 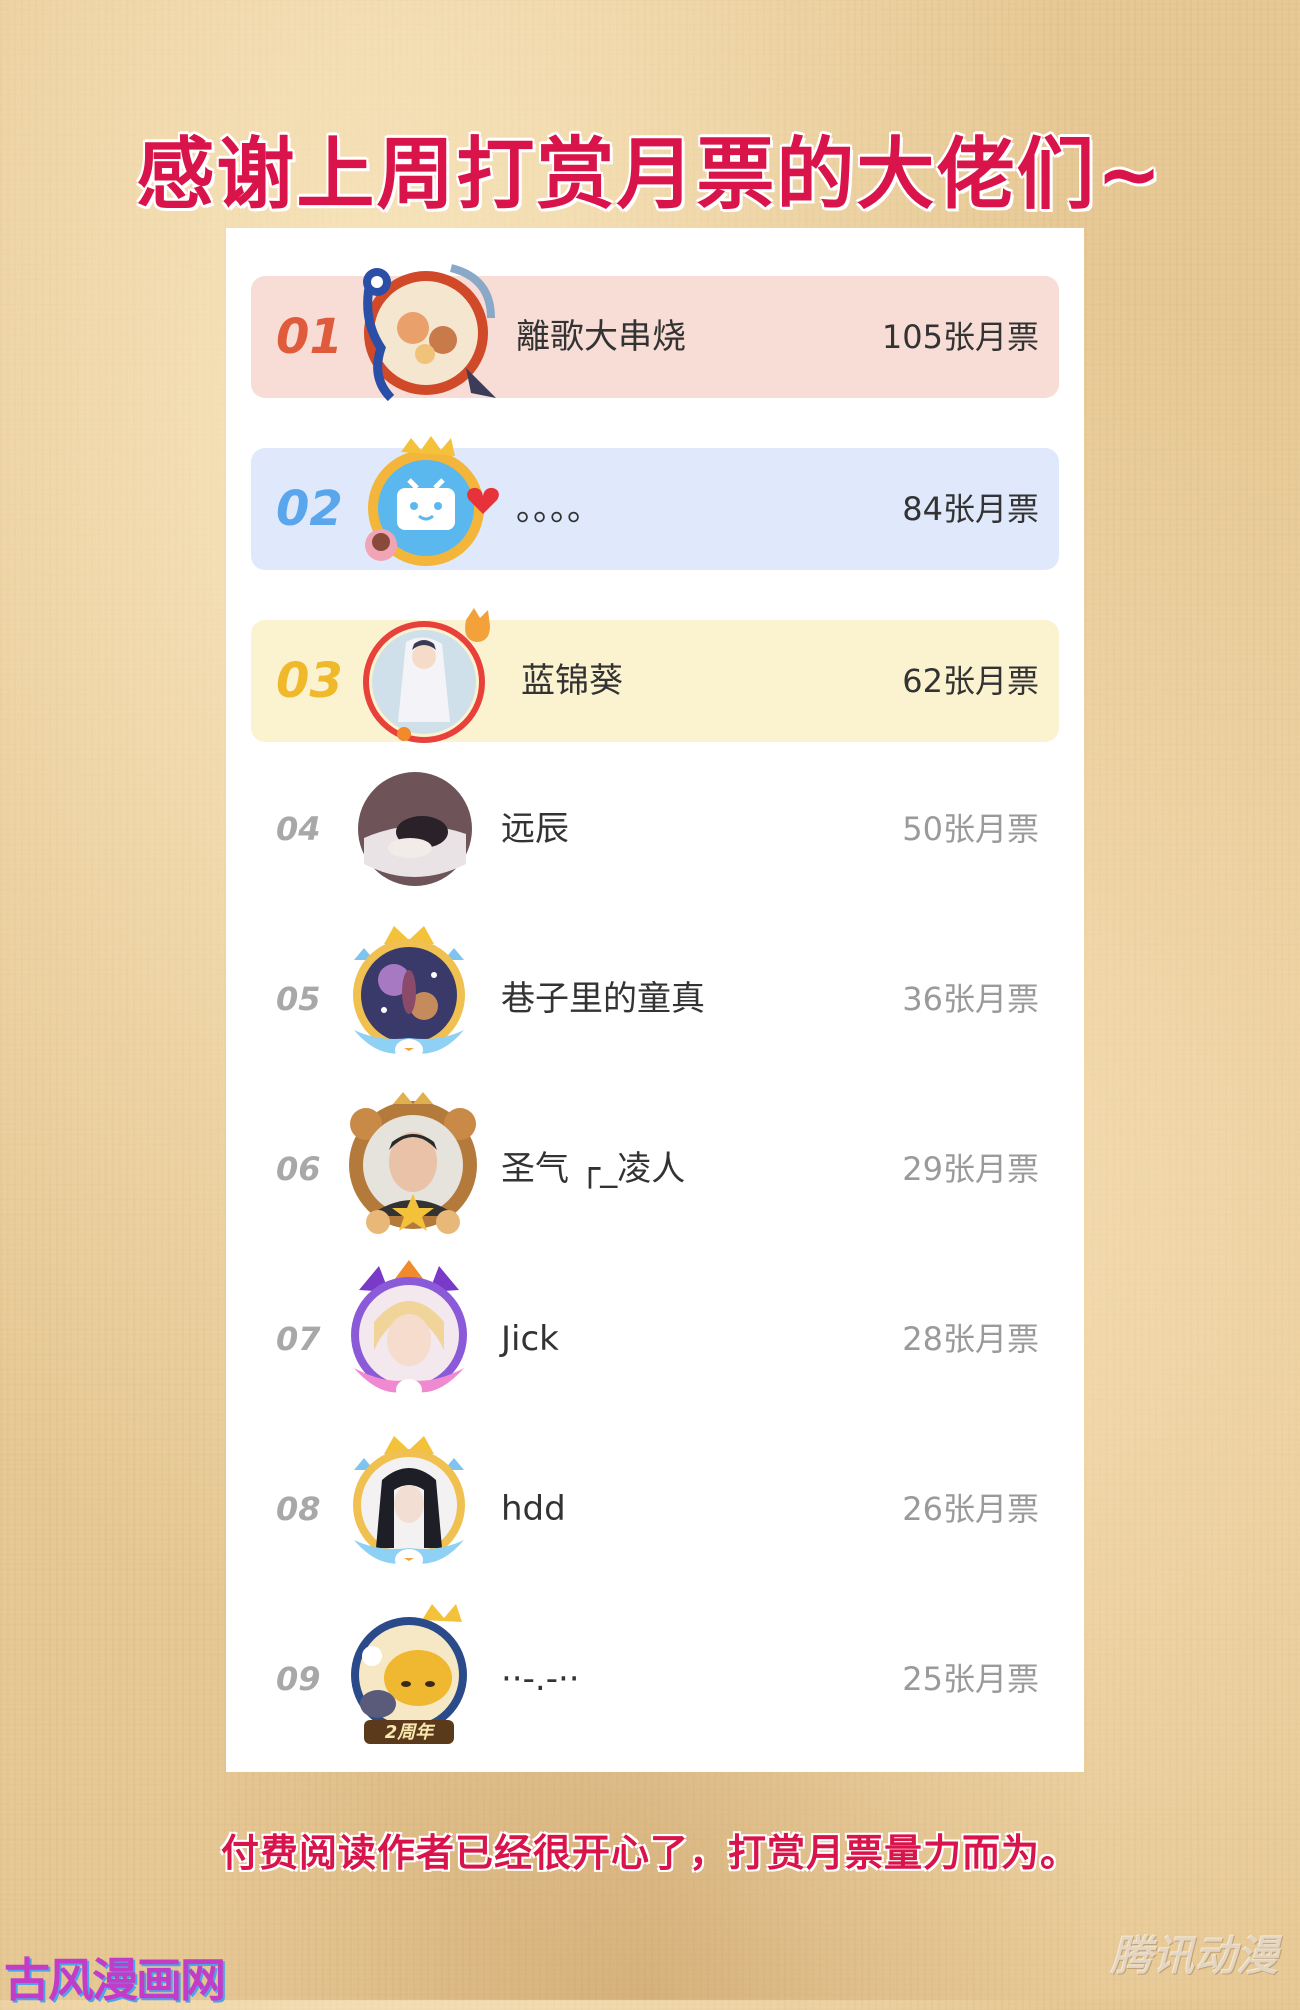 What do you see at coordinates (411, 1732) in the screenshot?
I see `anniversary-badge: 2周年` at bounding box center [411, 1732].